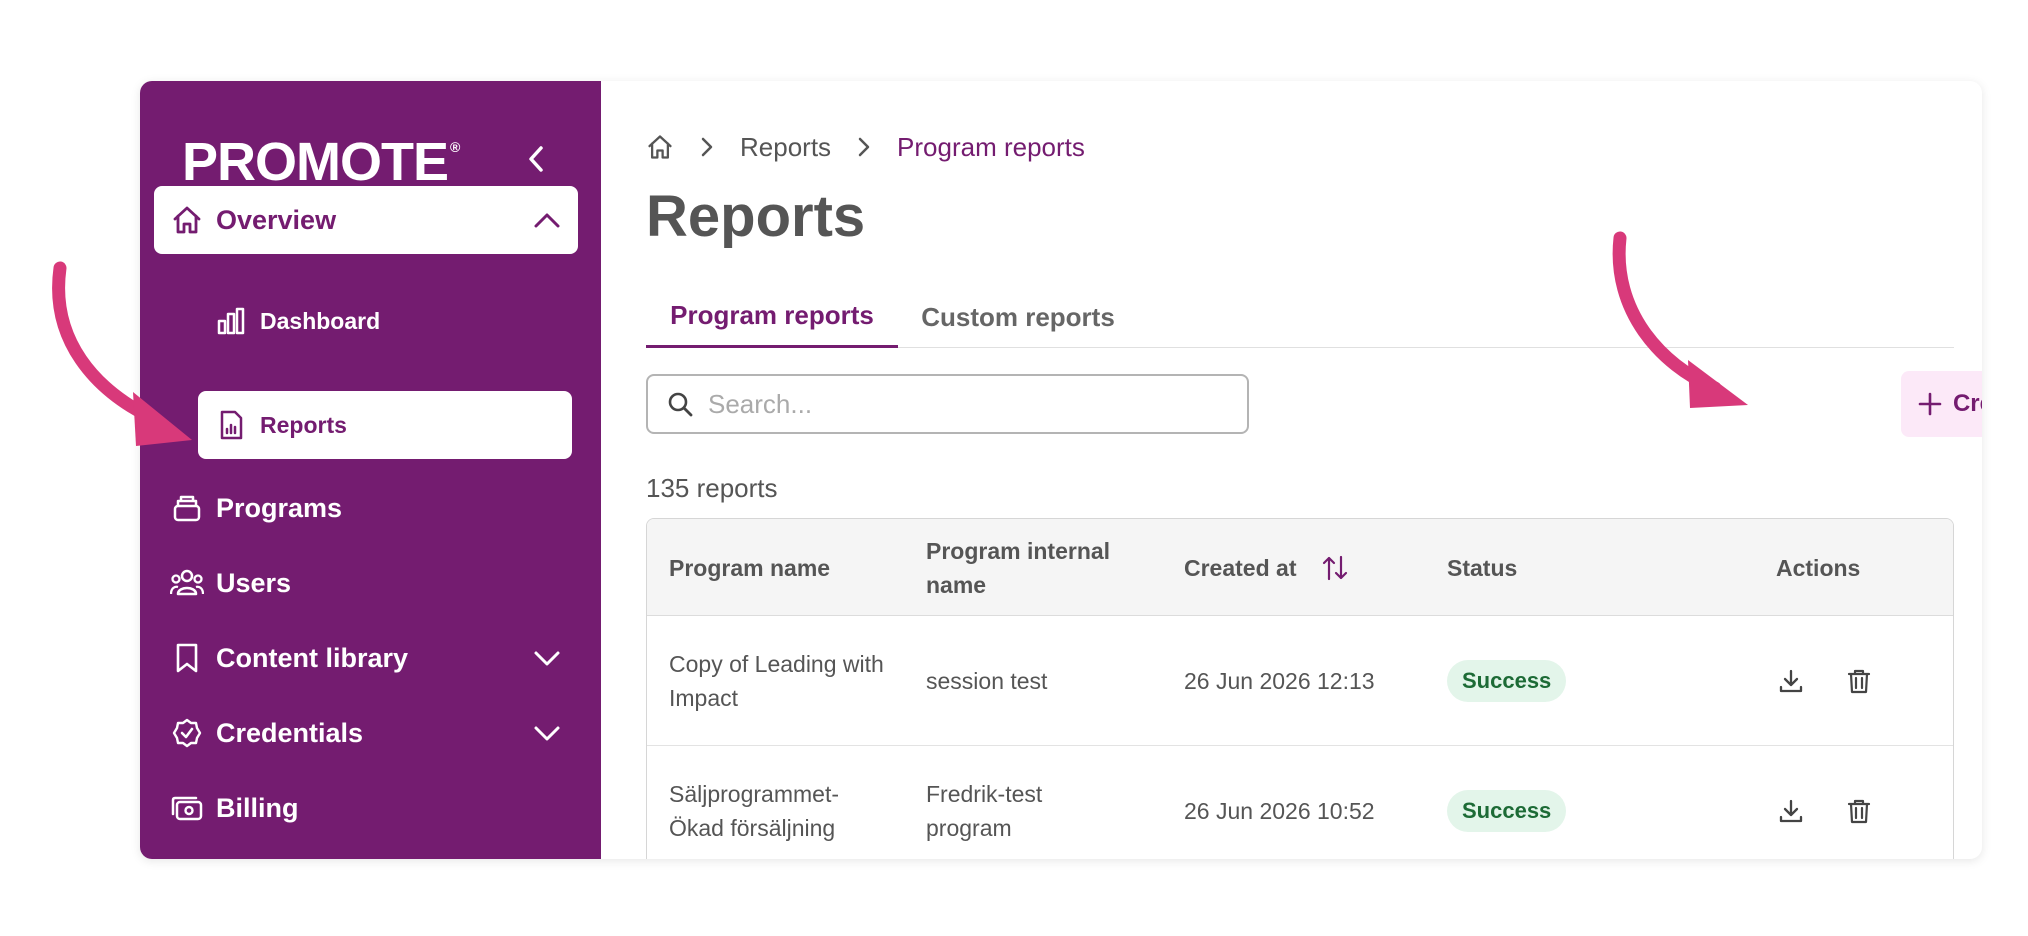 Image resolution: width=2028 pixels, height=936 pixels. Describe the element at coordinates (680, 404) in the screenshot. I see `search-icon` at that location.